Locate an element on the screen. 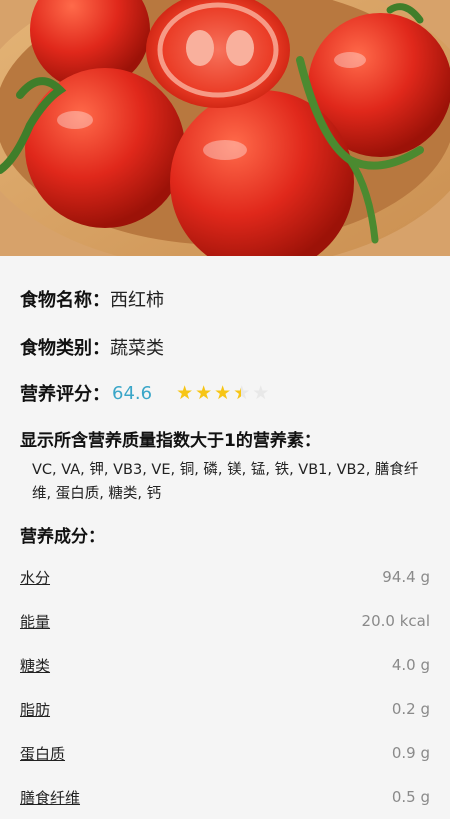 The image size is (450, 819). food-category-value: 蔬菜类 is located at coordinates (137, 348).